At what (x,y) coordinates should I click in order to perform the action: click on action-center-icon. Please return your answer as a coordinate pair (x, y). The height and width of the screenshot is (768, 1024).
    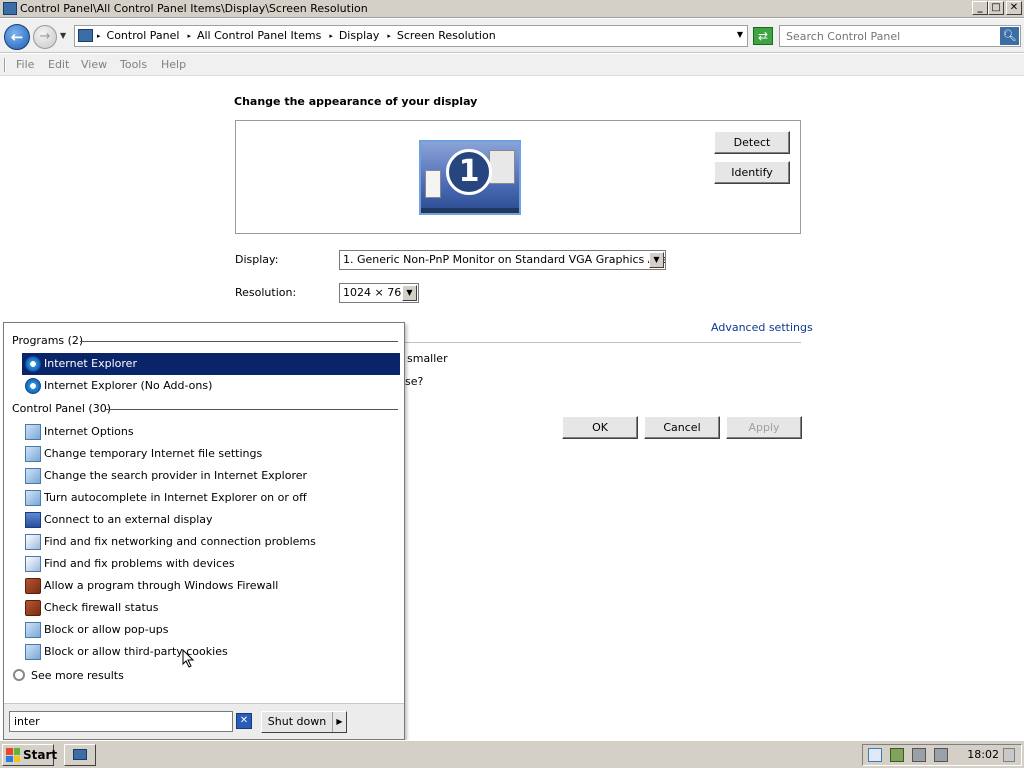
    Looking at the image, I should click on (875, 755).